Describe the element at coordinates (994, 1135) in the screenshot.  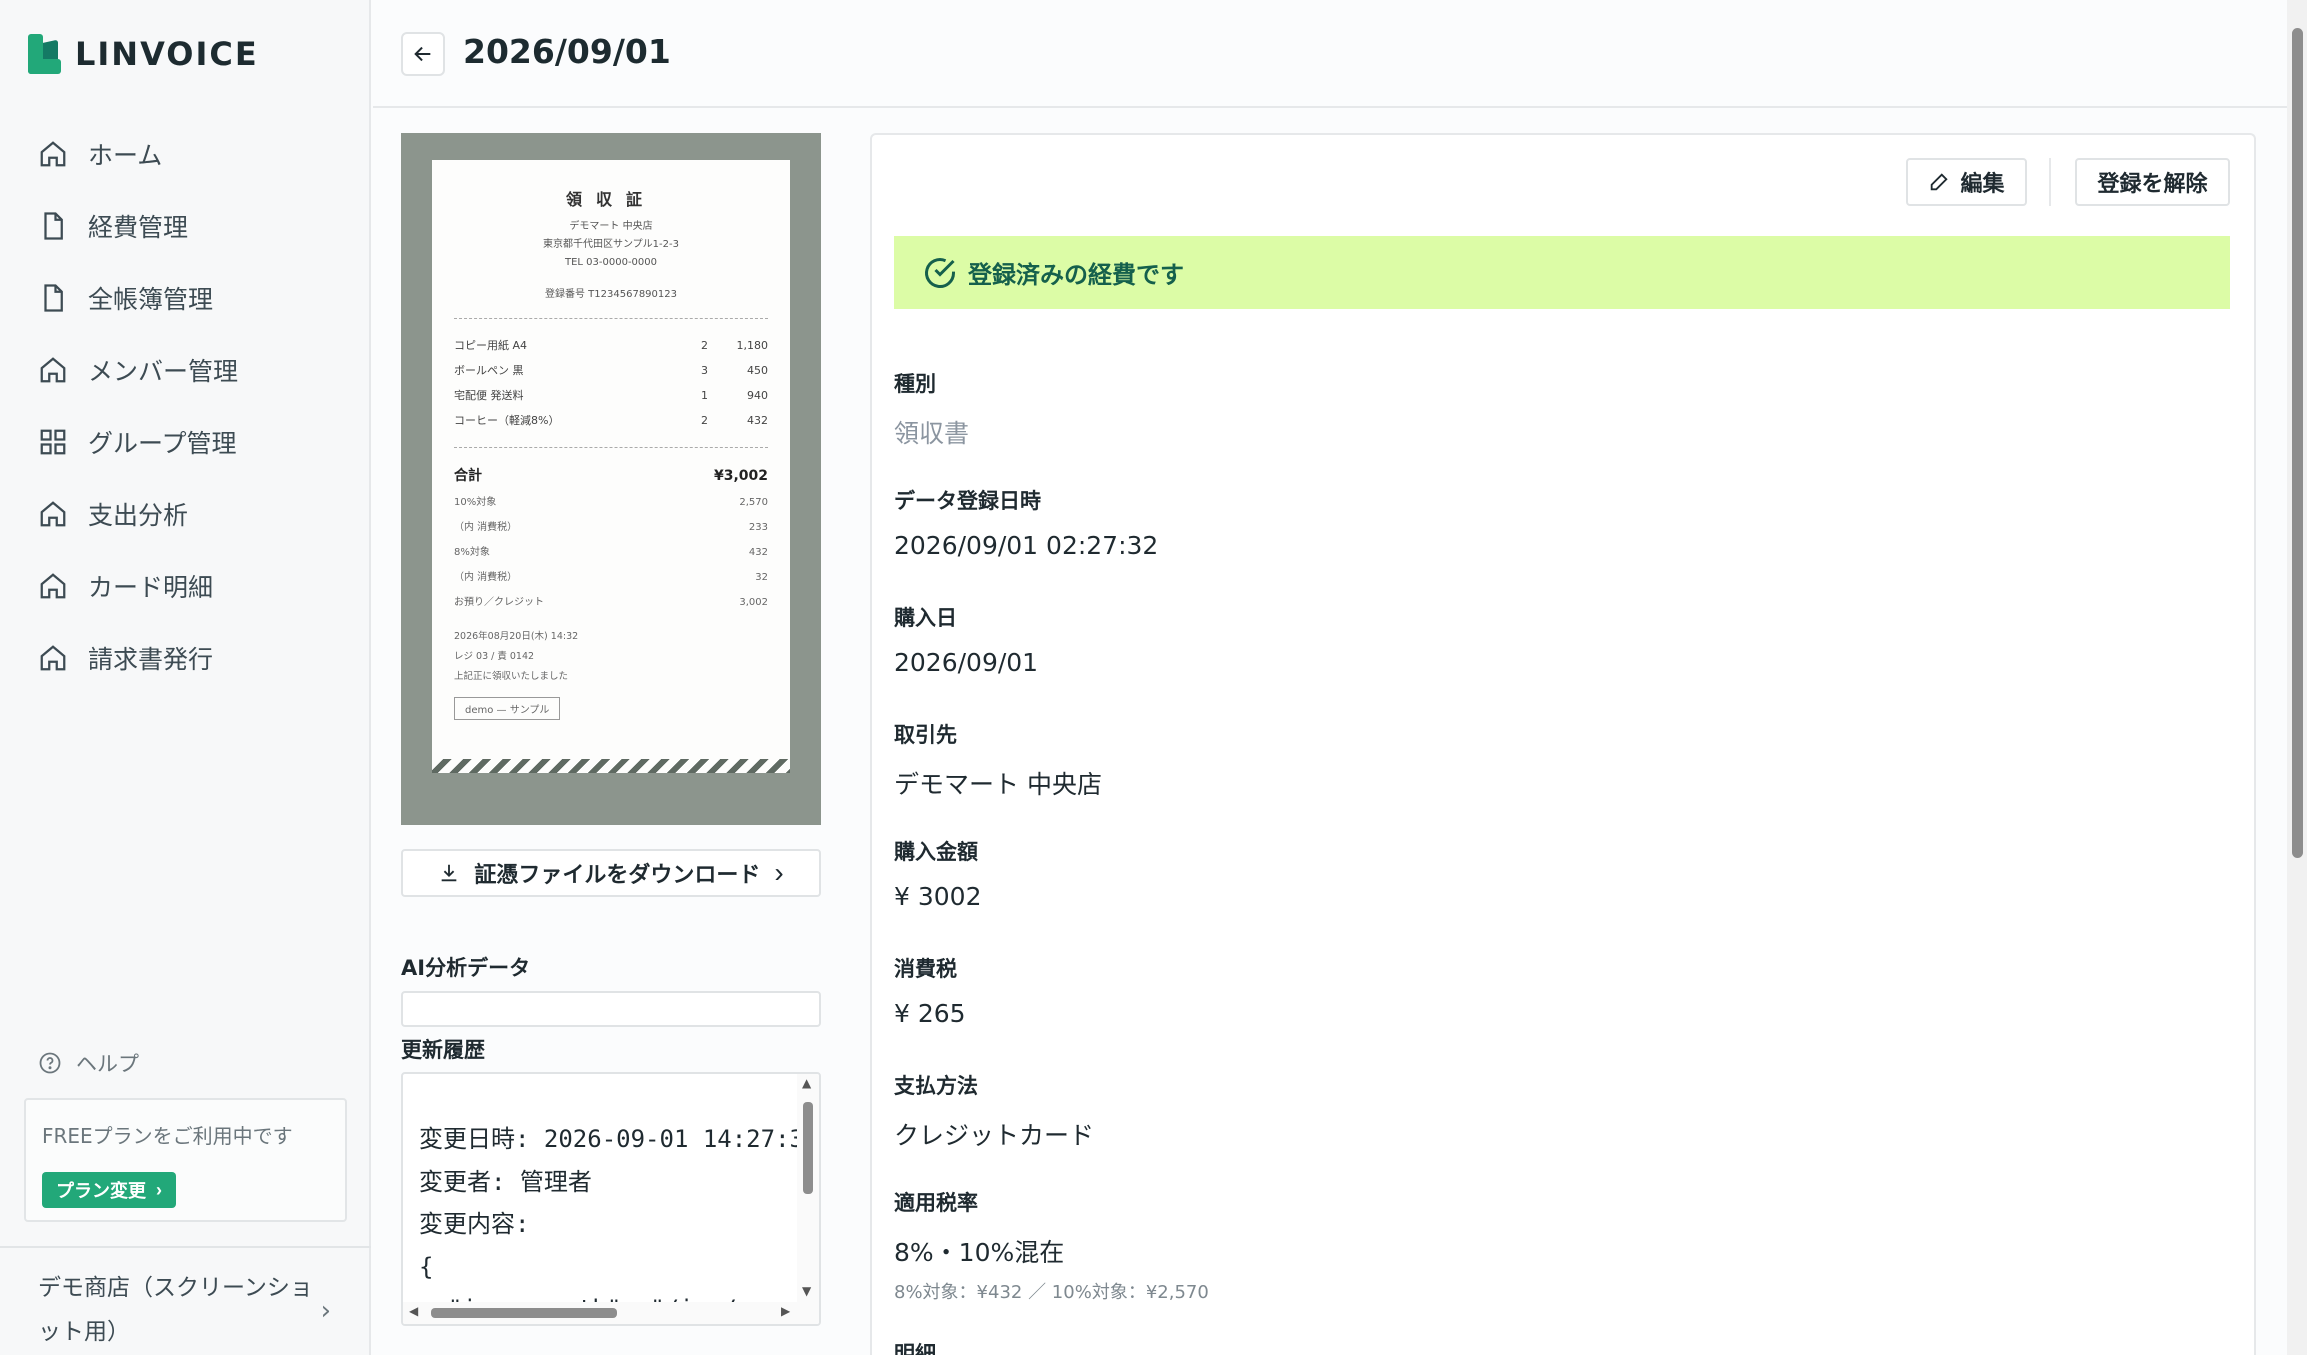
I see `field-value-payment-method: クレジットカード` at that location.